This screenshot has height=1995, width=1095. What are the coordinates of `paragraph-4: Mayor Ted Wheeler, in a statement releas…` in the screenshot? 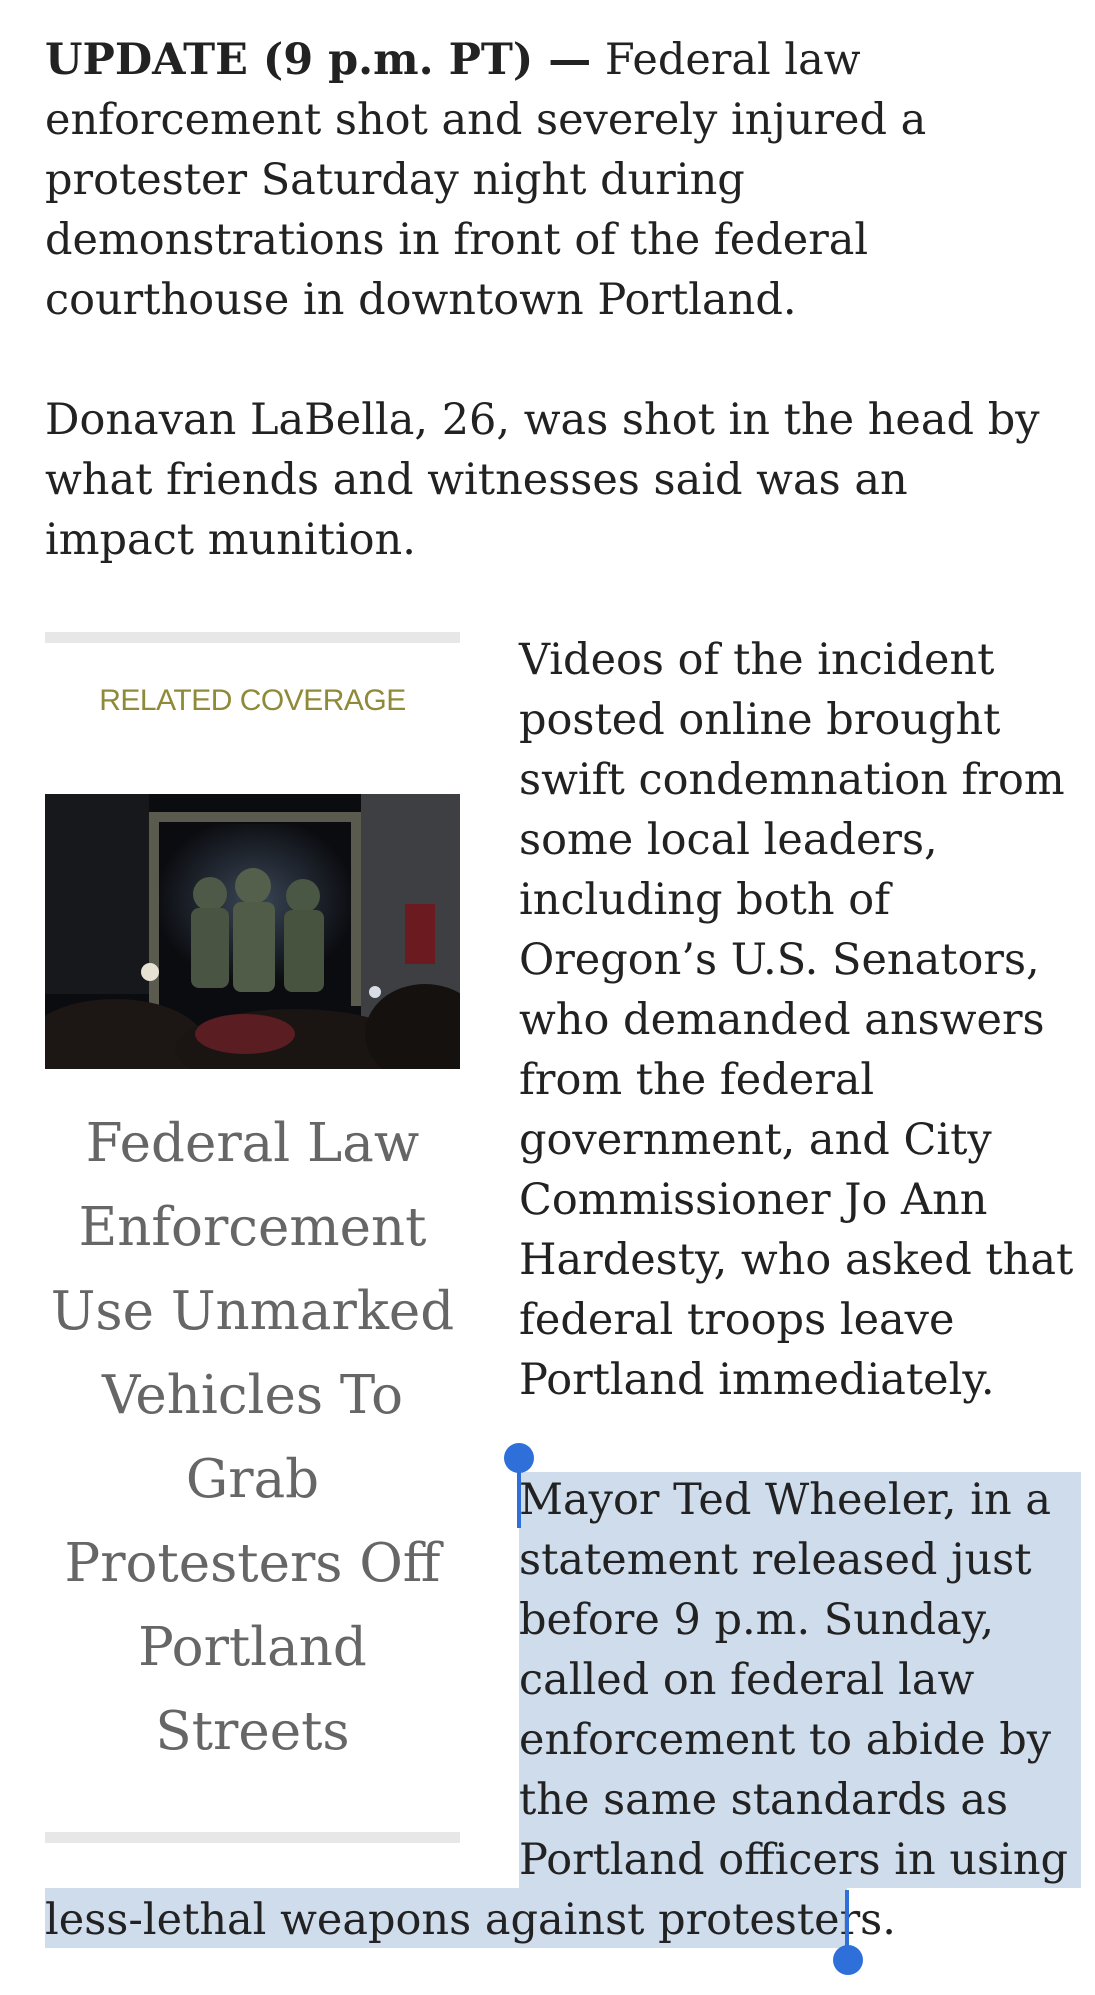 It's located at (794, 1680).